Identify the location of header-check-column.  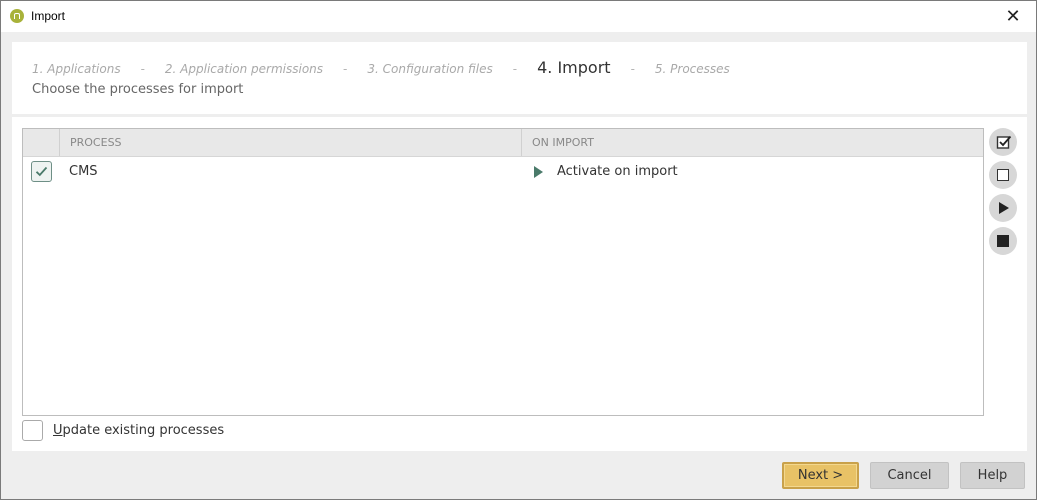
(41, 142).